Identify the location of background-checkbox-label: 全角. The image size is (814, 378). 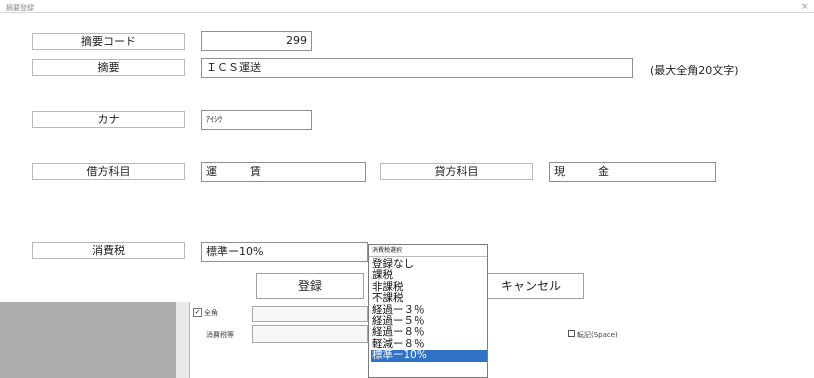
(211, 313).